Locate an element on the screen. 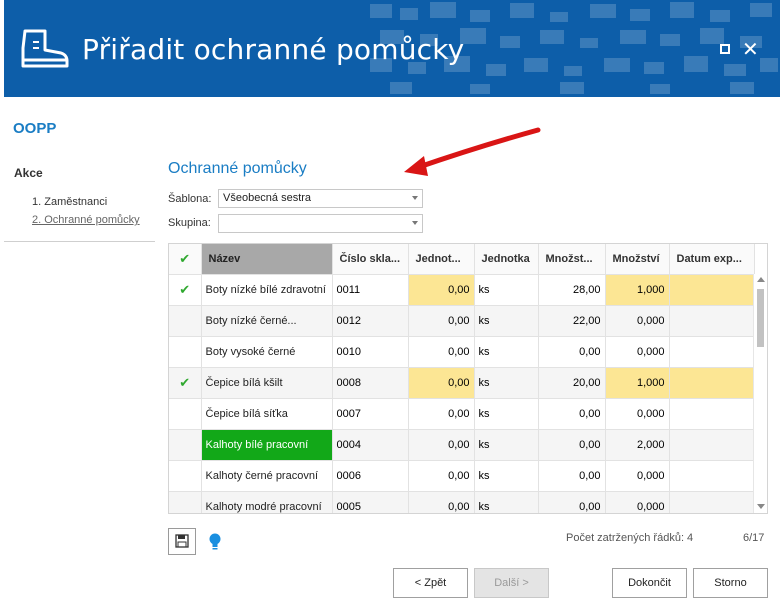 Image resolution: width=780 pixels, height=607 pixels. cell-nazev: Kalhoty modré pracovní is located at coordinates (267, 502).